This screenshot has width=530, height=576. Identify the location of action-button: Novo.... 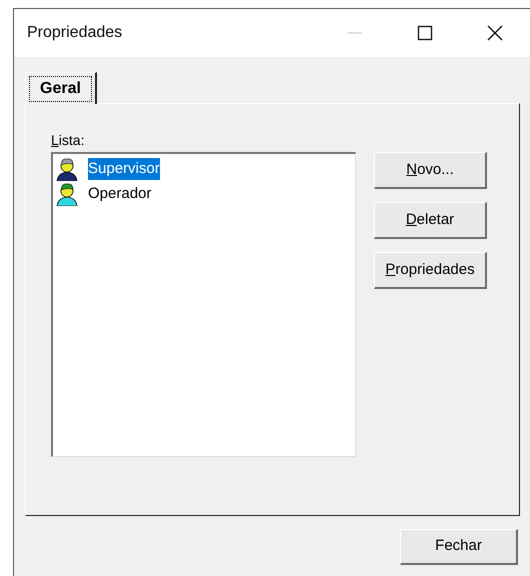
(430, 170).